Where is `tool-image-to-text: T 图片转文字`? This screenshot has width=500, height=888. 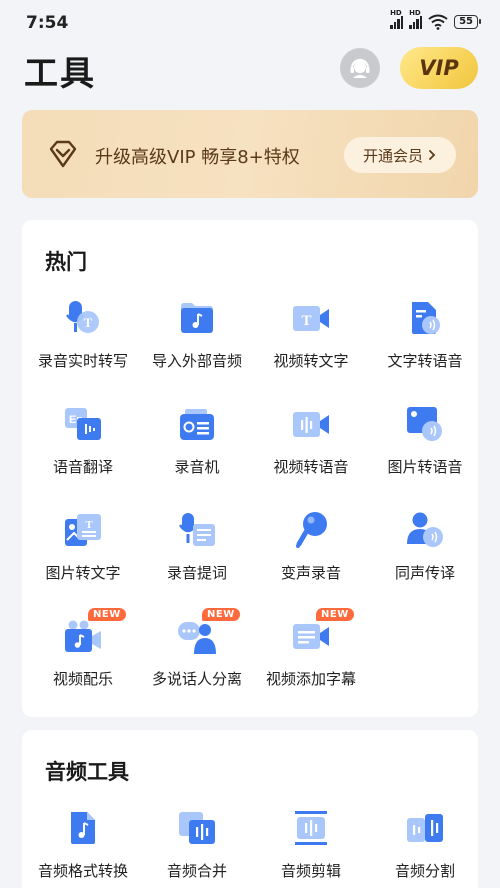
tool-image-to-text: T 图片转文字 is located at coordinates (83, 560).